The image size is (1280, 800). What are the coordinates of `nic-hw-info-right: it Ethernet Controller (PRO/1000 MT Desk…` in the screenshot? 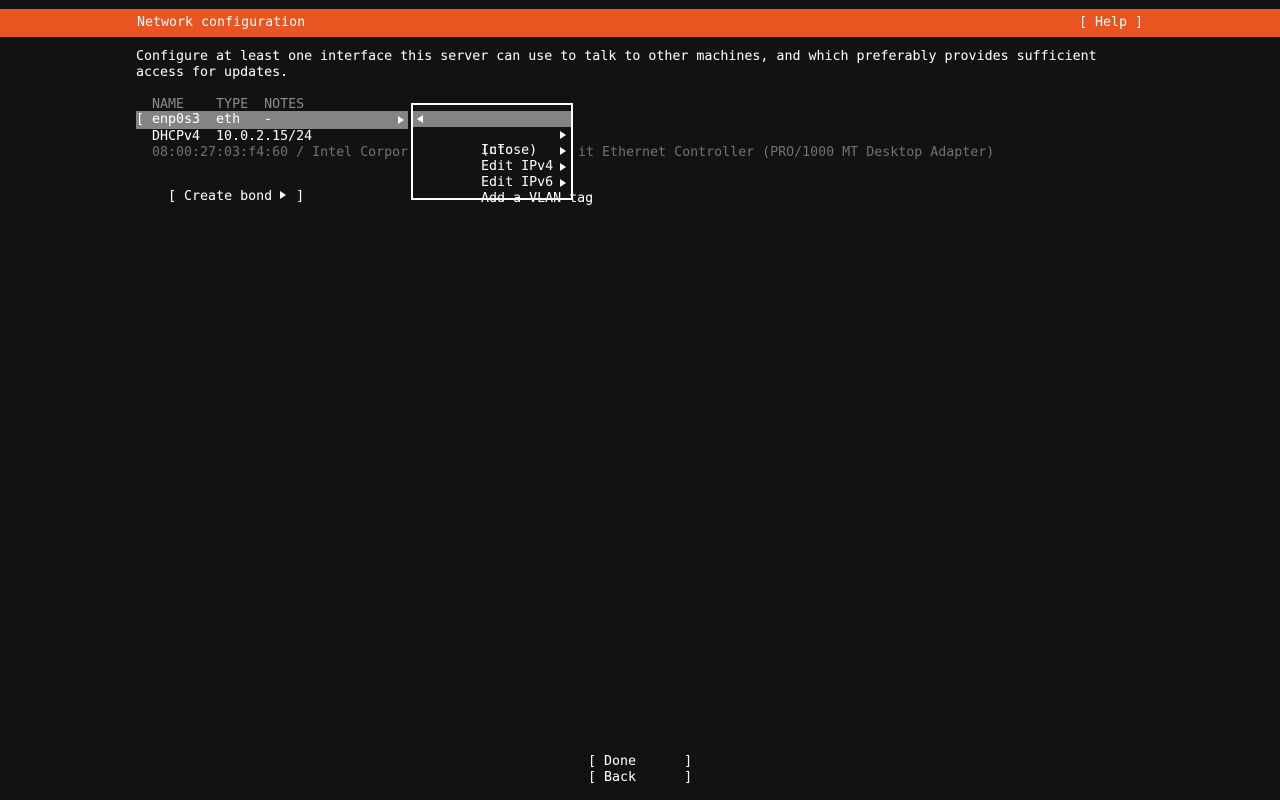 It's located at (786, 152).